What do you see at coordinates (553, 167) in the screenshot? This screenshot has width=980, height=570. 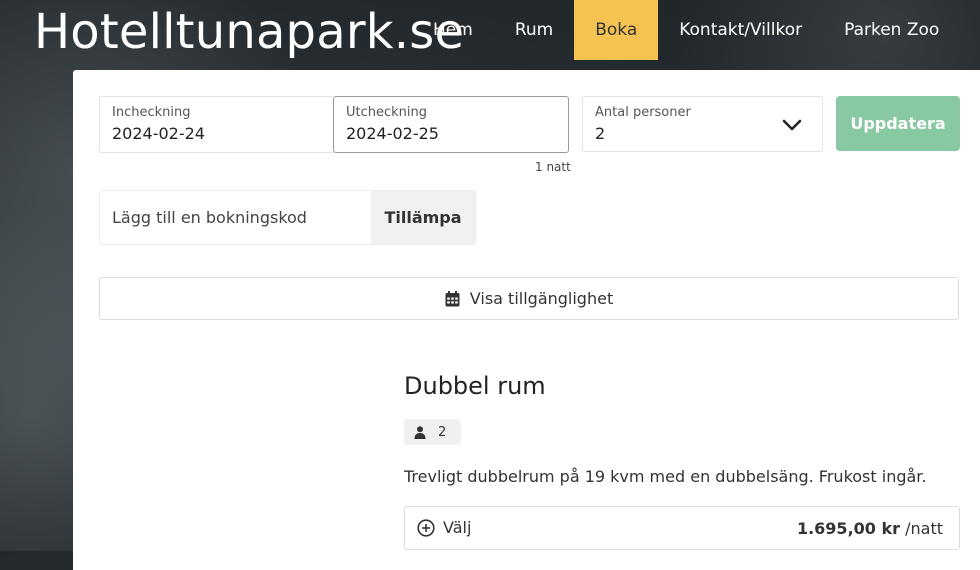 I see `nights-count: 1 natt` at bounding box center [553, 167].